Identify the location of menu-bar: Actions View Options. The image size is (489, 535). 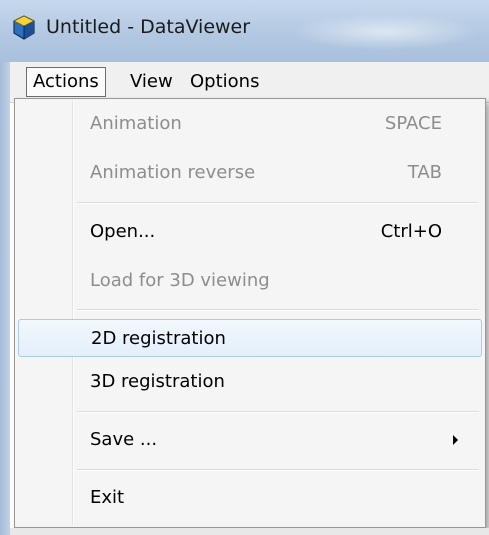
(249, 82).